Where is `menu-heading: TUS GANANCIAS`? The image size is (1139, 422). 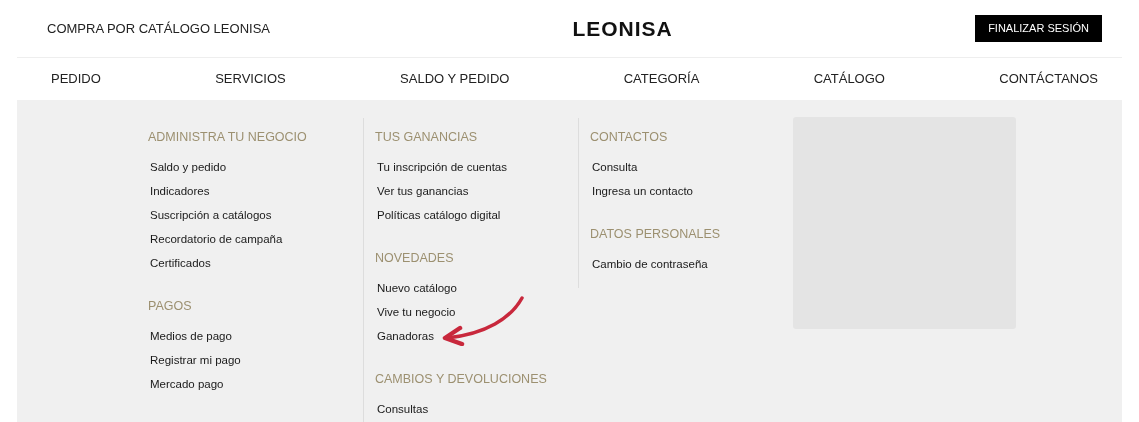 menu-heading: TUS GANANCIAS is located at coordinates (426, 137).